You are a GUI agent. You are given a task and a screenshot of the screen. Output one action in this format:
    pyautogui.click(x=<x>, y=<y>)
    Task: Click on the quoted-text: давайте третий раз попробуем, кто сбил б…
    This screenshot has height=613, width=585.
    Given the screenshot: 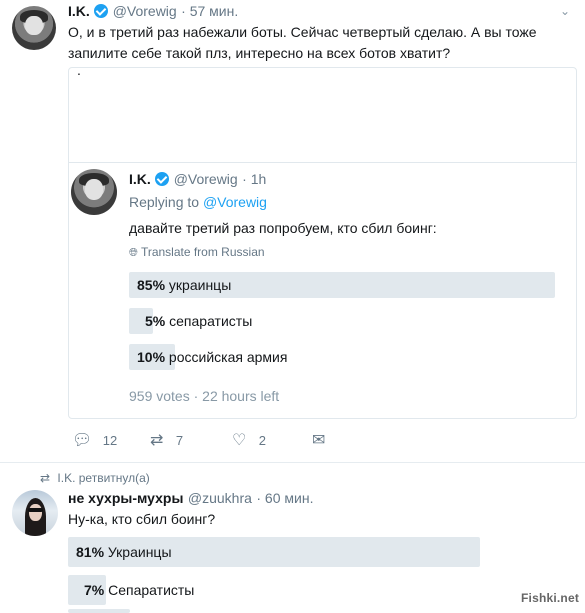 What is the action you would take?
    pyautogui.click(x=283, y=228)
    